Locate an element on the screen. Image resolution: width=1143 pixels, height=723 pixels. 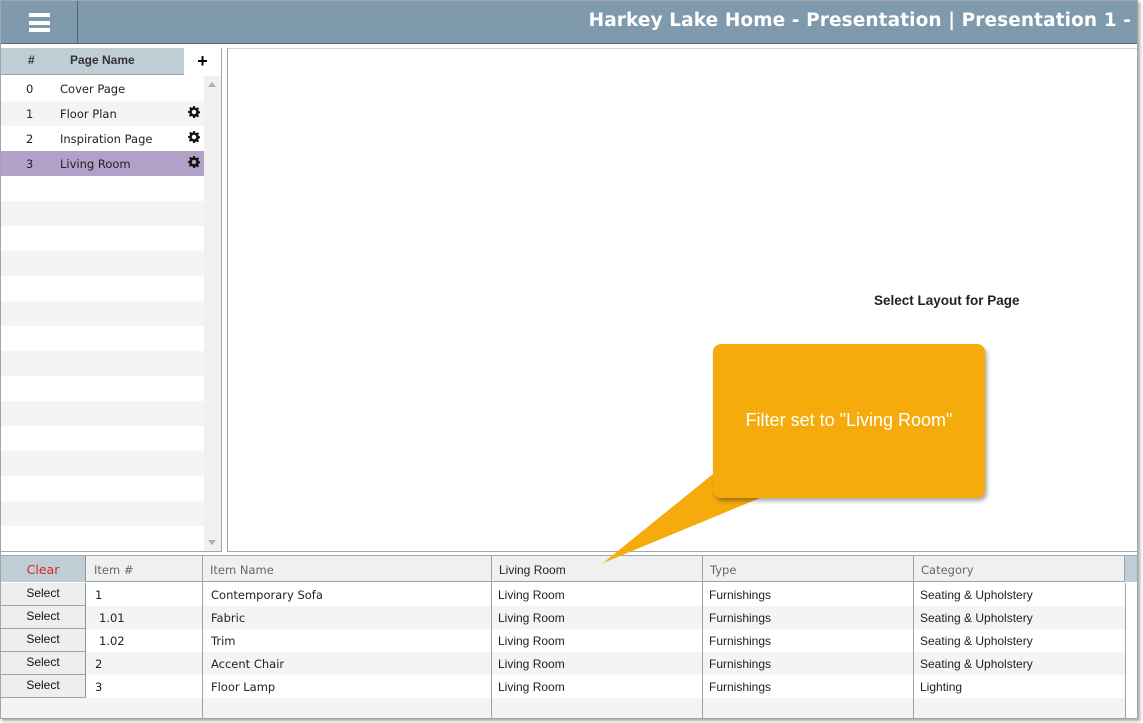
grid-corner is located at coordinates (1131, 569).